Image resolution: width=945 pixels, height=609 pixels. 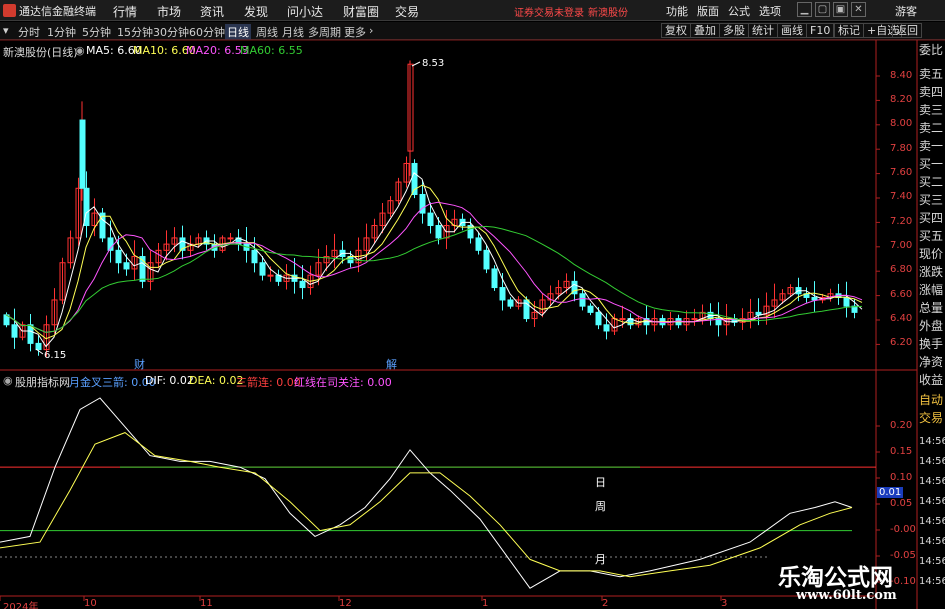 What do you see at coordinates (903, 529) in the screenshot?
I see `indicator-tick: -0.00` at bounding box center [903, 529].